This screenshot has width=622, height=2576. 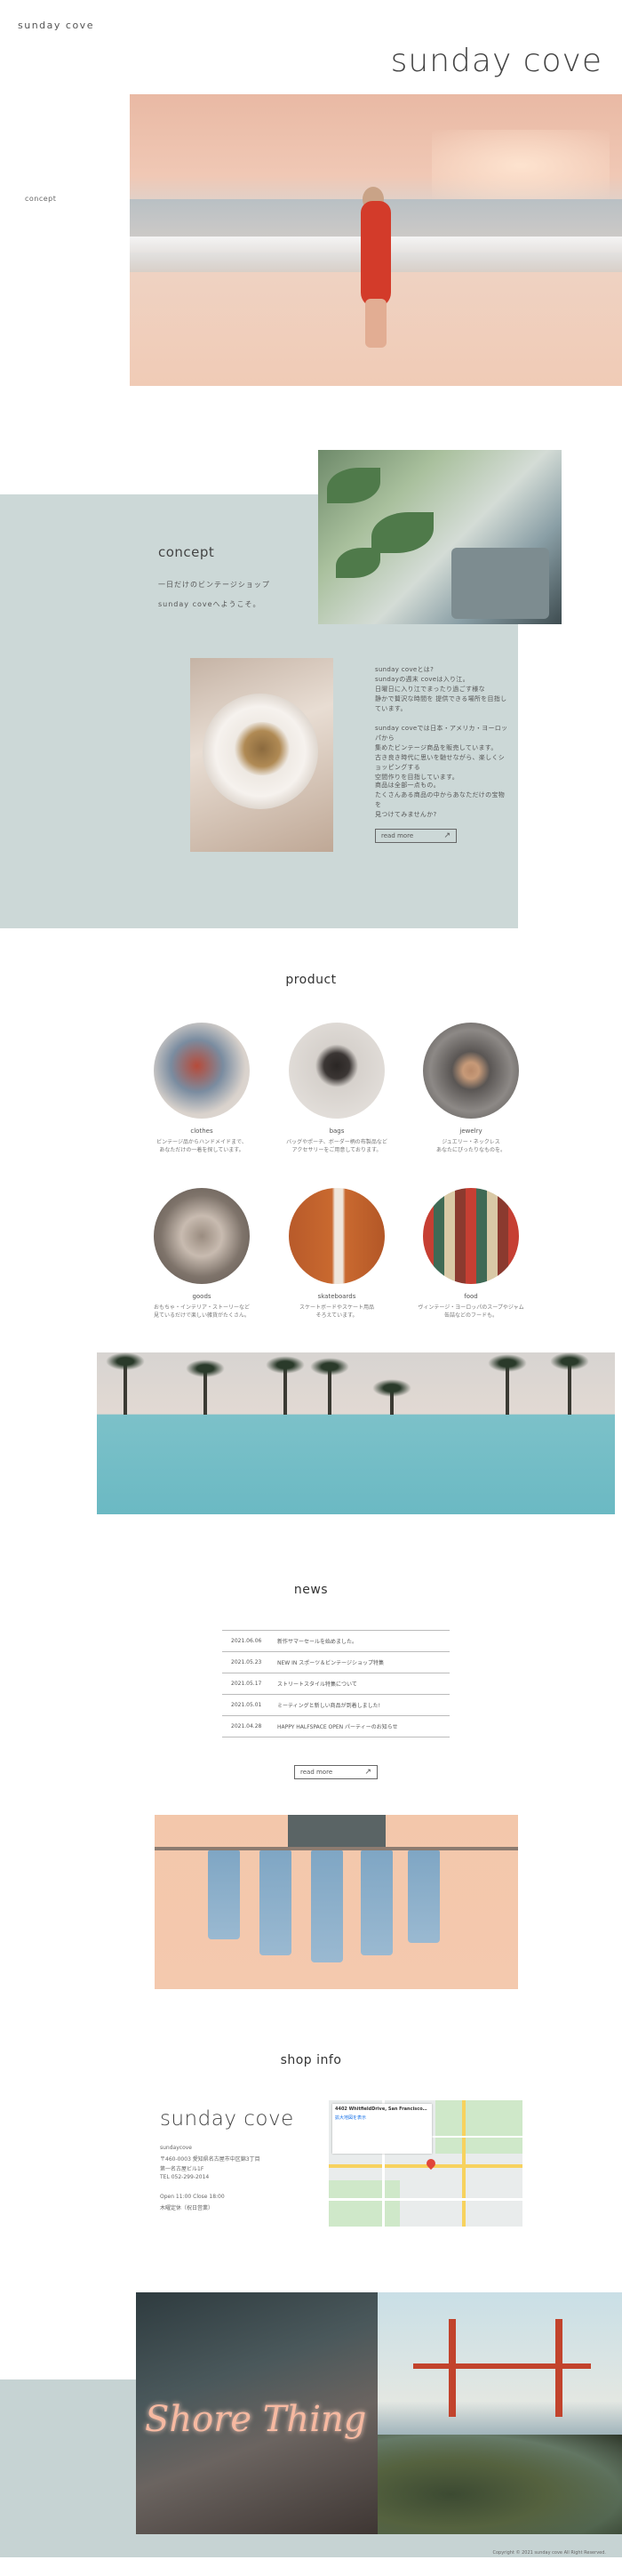 What do you see at coordinates (471, 1071) in the screenshot?
I see `jewelry-image` at bounding box center [471, 1071].